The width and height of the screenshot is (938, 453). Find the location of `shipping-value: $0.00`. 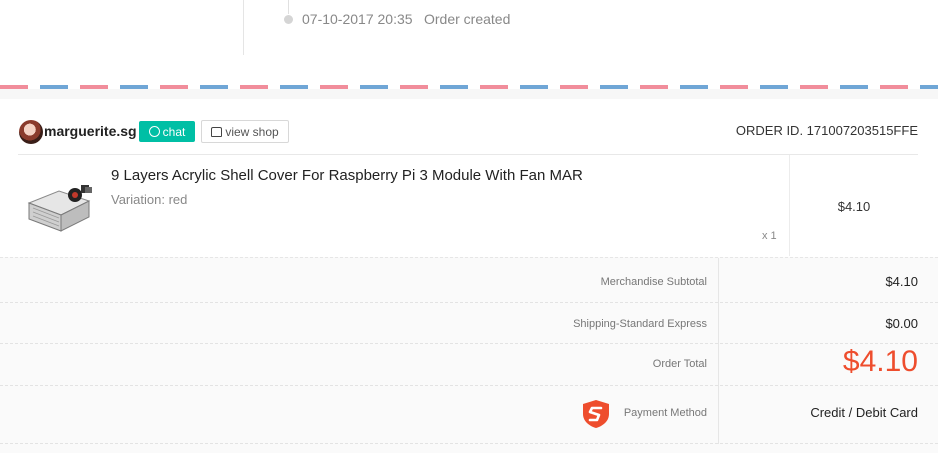

shipping-value: $0.00 is located at coordinates (901, 323).